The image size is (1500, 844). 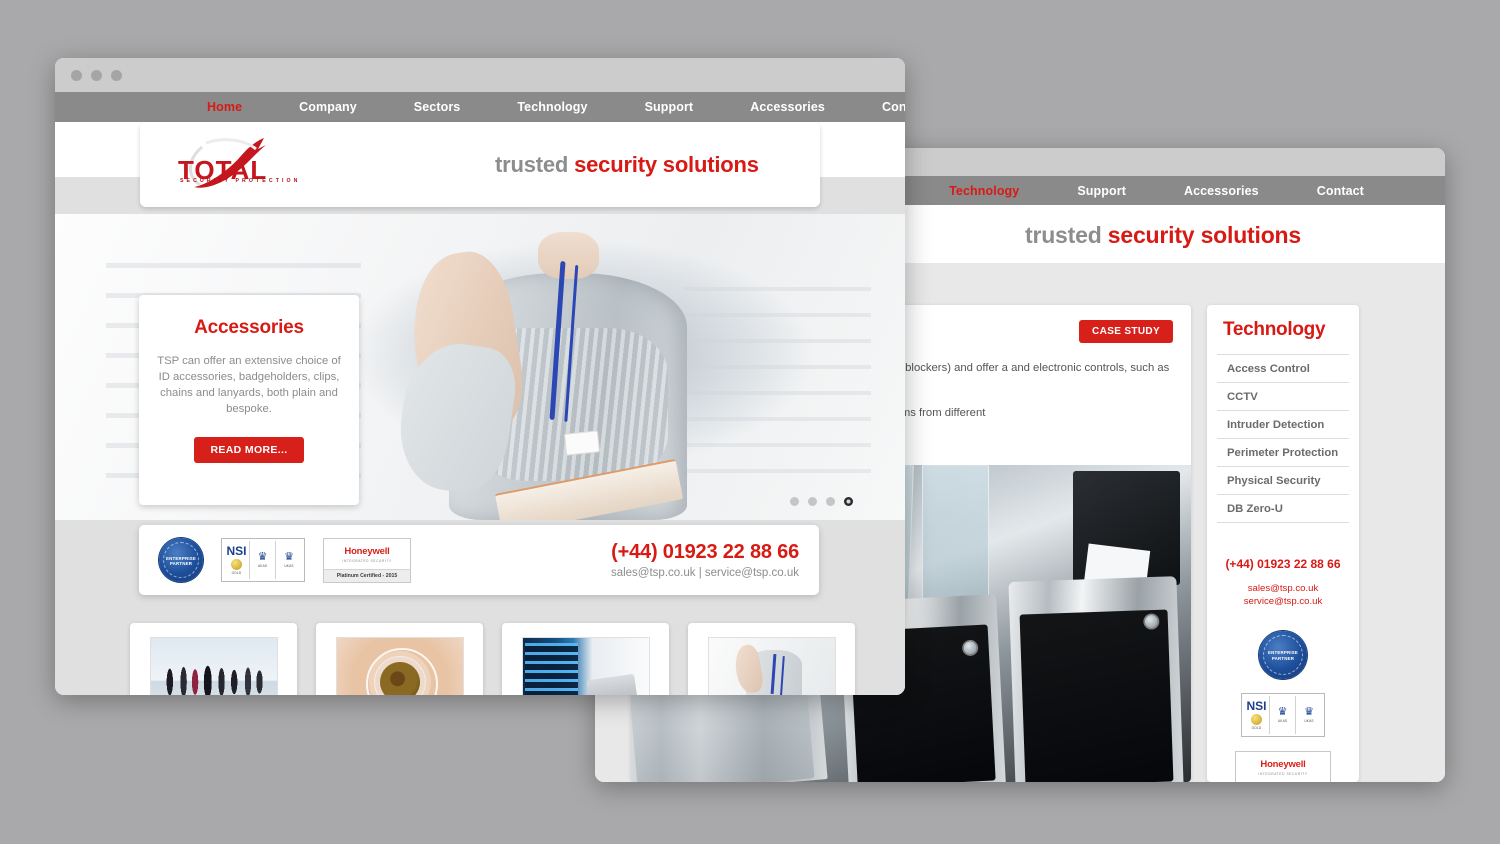 What do you see at coordinates (1283, 480) in the screenshot?
I see `sidebar-item-physical-security: Physical Security` at bounding box center [1283, 480].